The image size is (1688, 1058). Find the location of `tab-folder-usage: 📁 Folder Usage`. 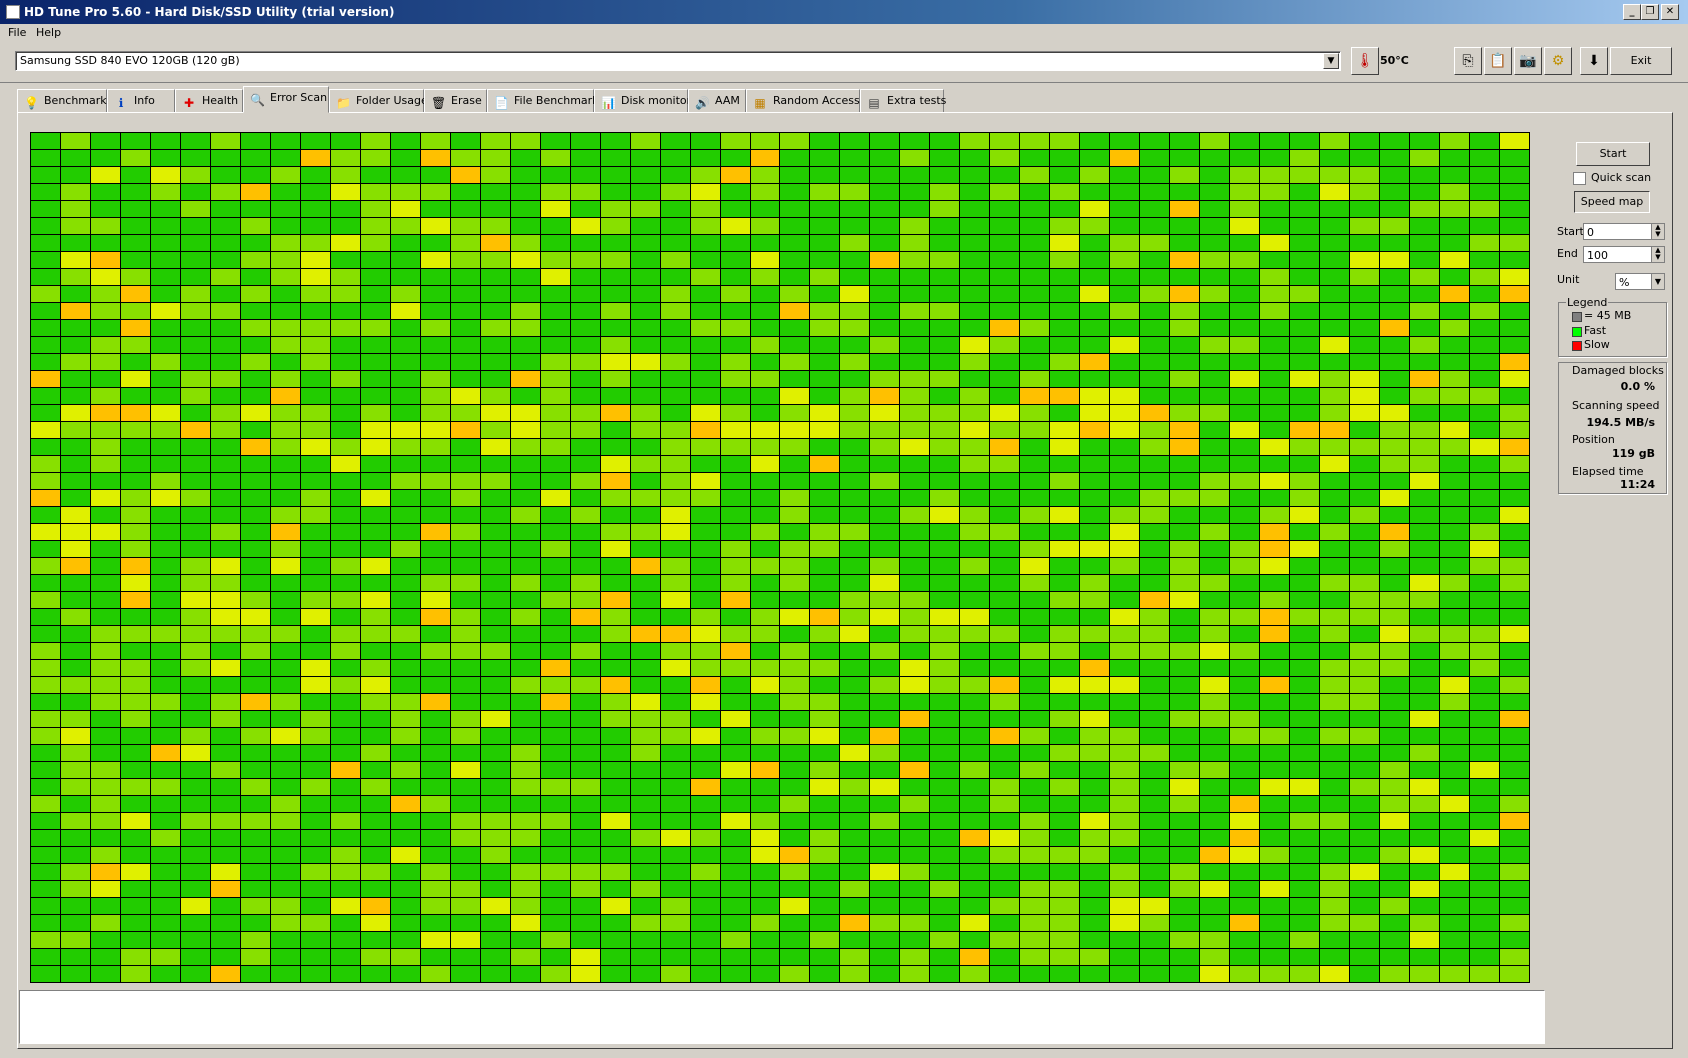

tab-folder-usage: 📁 Folder Usage is located at coordinates (378, 101).